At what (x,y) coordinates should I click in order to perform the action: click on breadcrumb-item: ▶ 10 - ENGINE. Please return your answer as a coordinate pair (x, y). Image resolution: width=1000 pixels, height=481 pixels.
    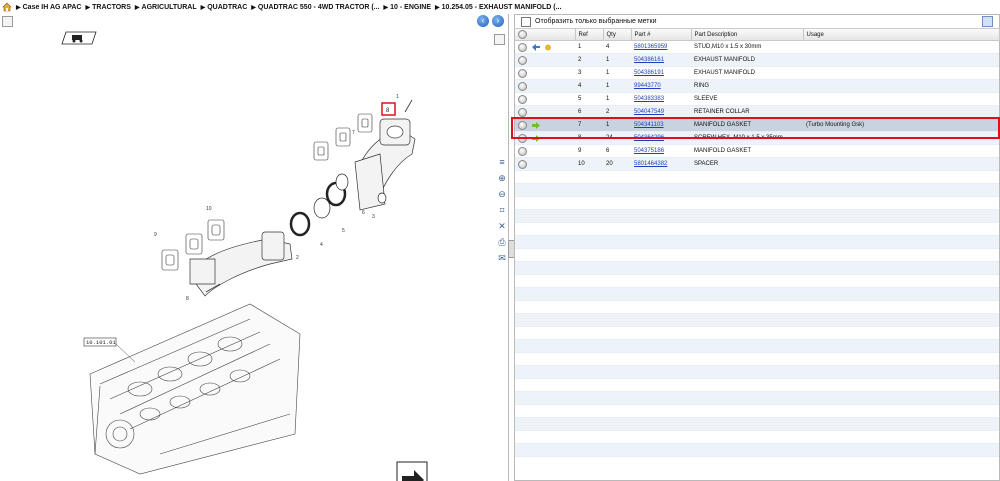
    Looking at the image, I should click on (407, 7).